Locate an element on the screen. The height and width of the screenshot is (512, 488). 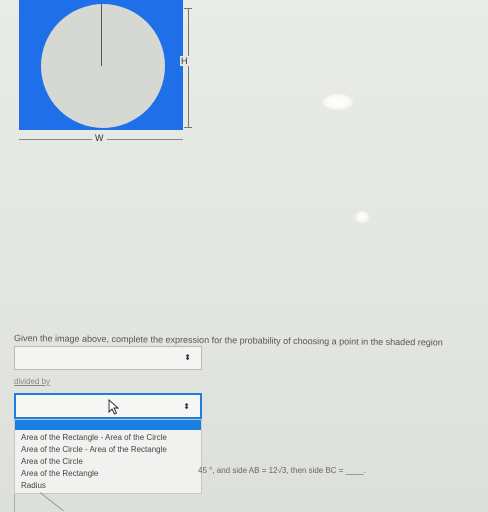
width-label: W is located at coordinates (99, 138).